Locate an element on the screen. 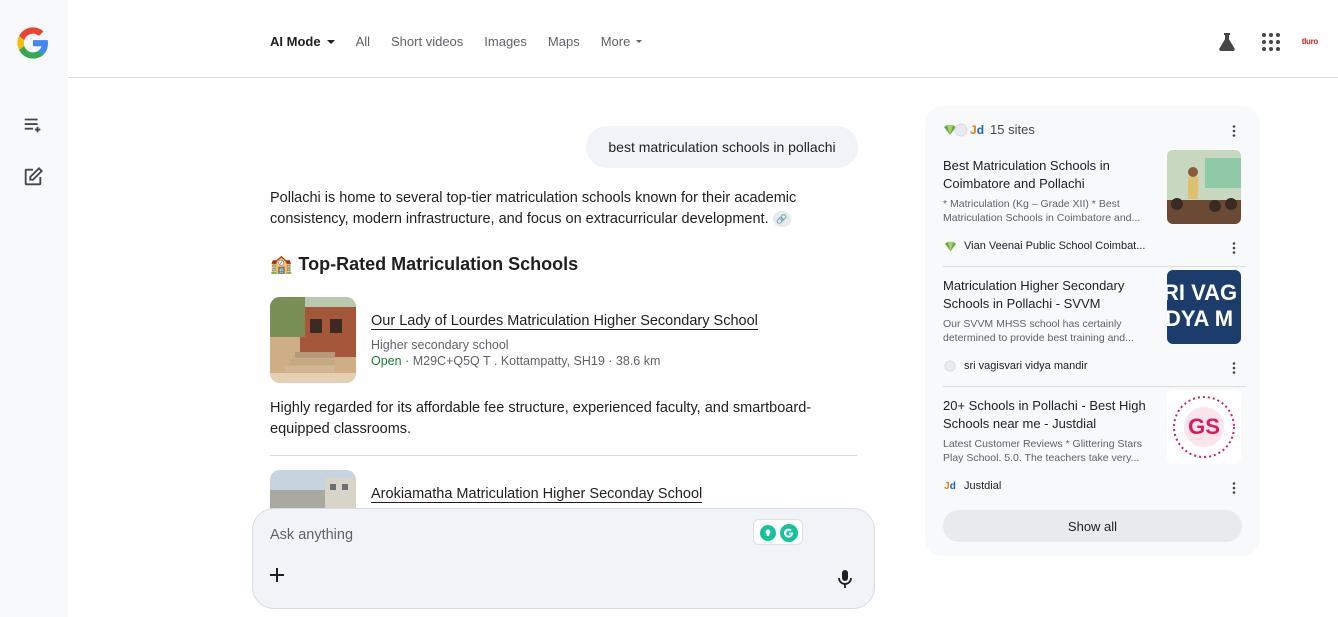 Image resolution: width=1338 pixels, height=617 pixels. source-card-image: GS is located at coordinates (1204, 427).